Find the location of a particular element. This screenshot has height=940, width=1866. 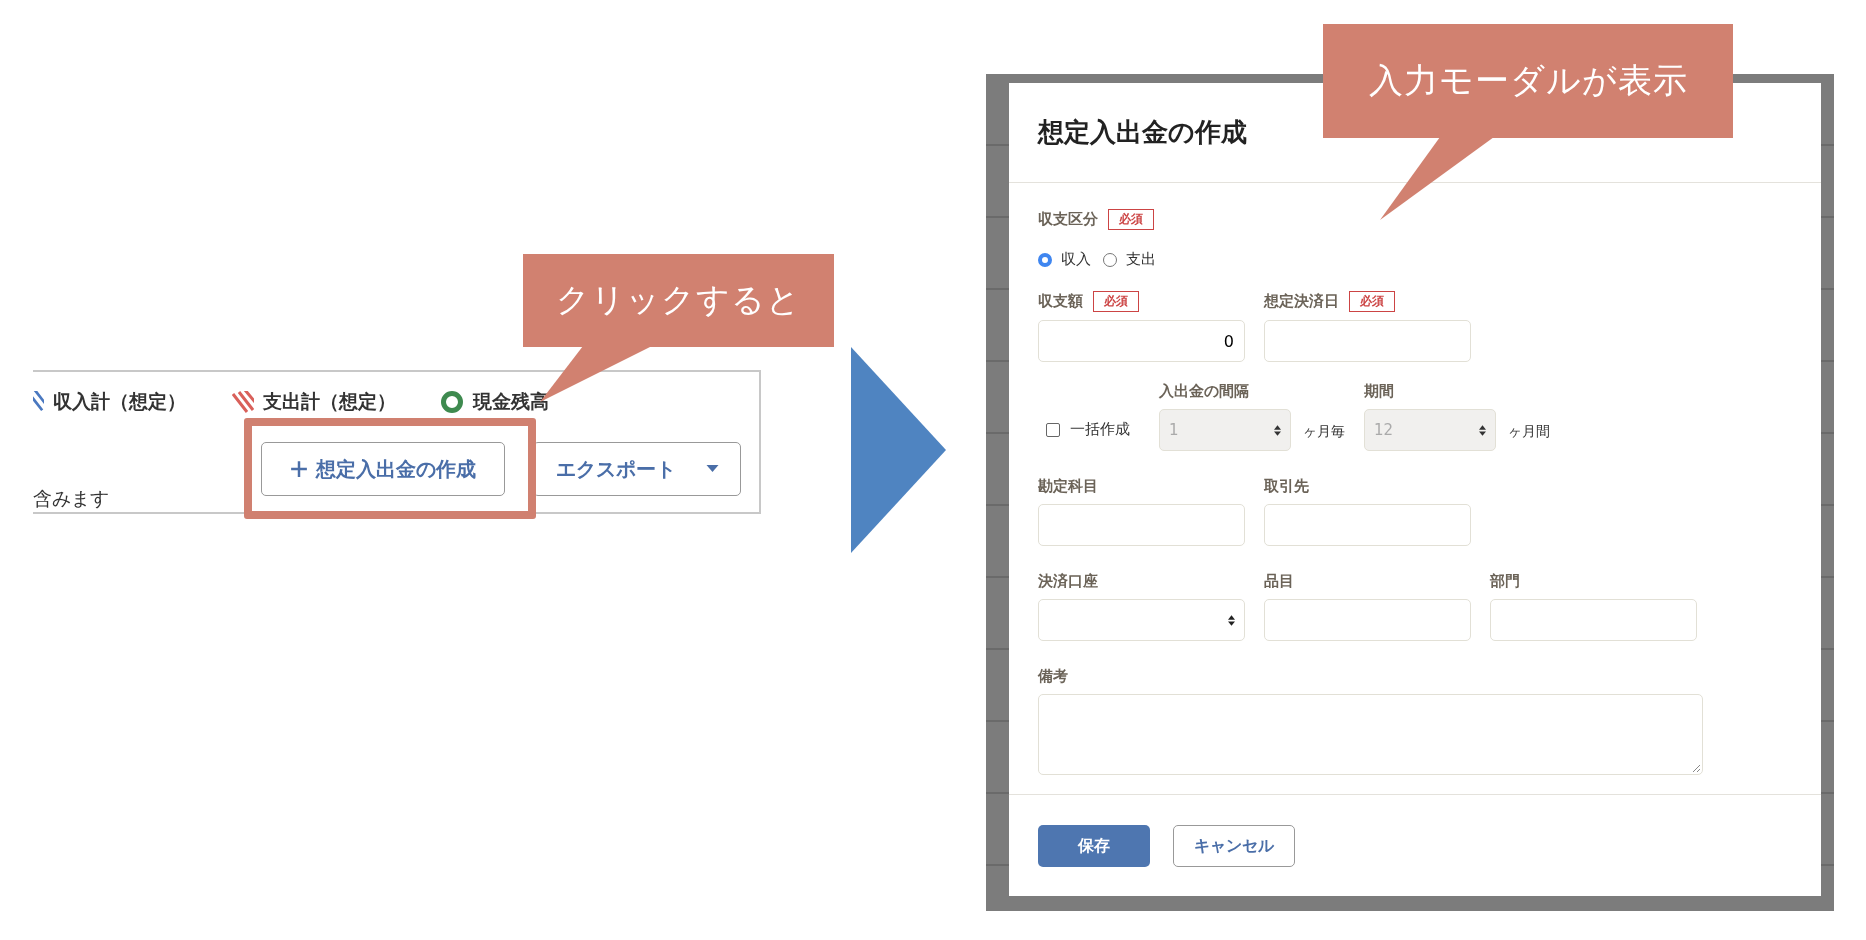

radio-label: 支出 is located at coordinates (1141, 259).